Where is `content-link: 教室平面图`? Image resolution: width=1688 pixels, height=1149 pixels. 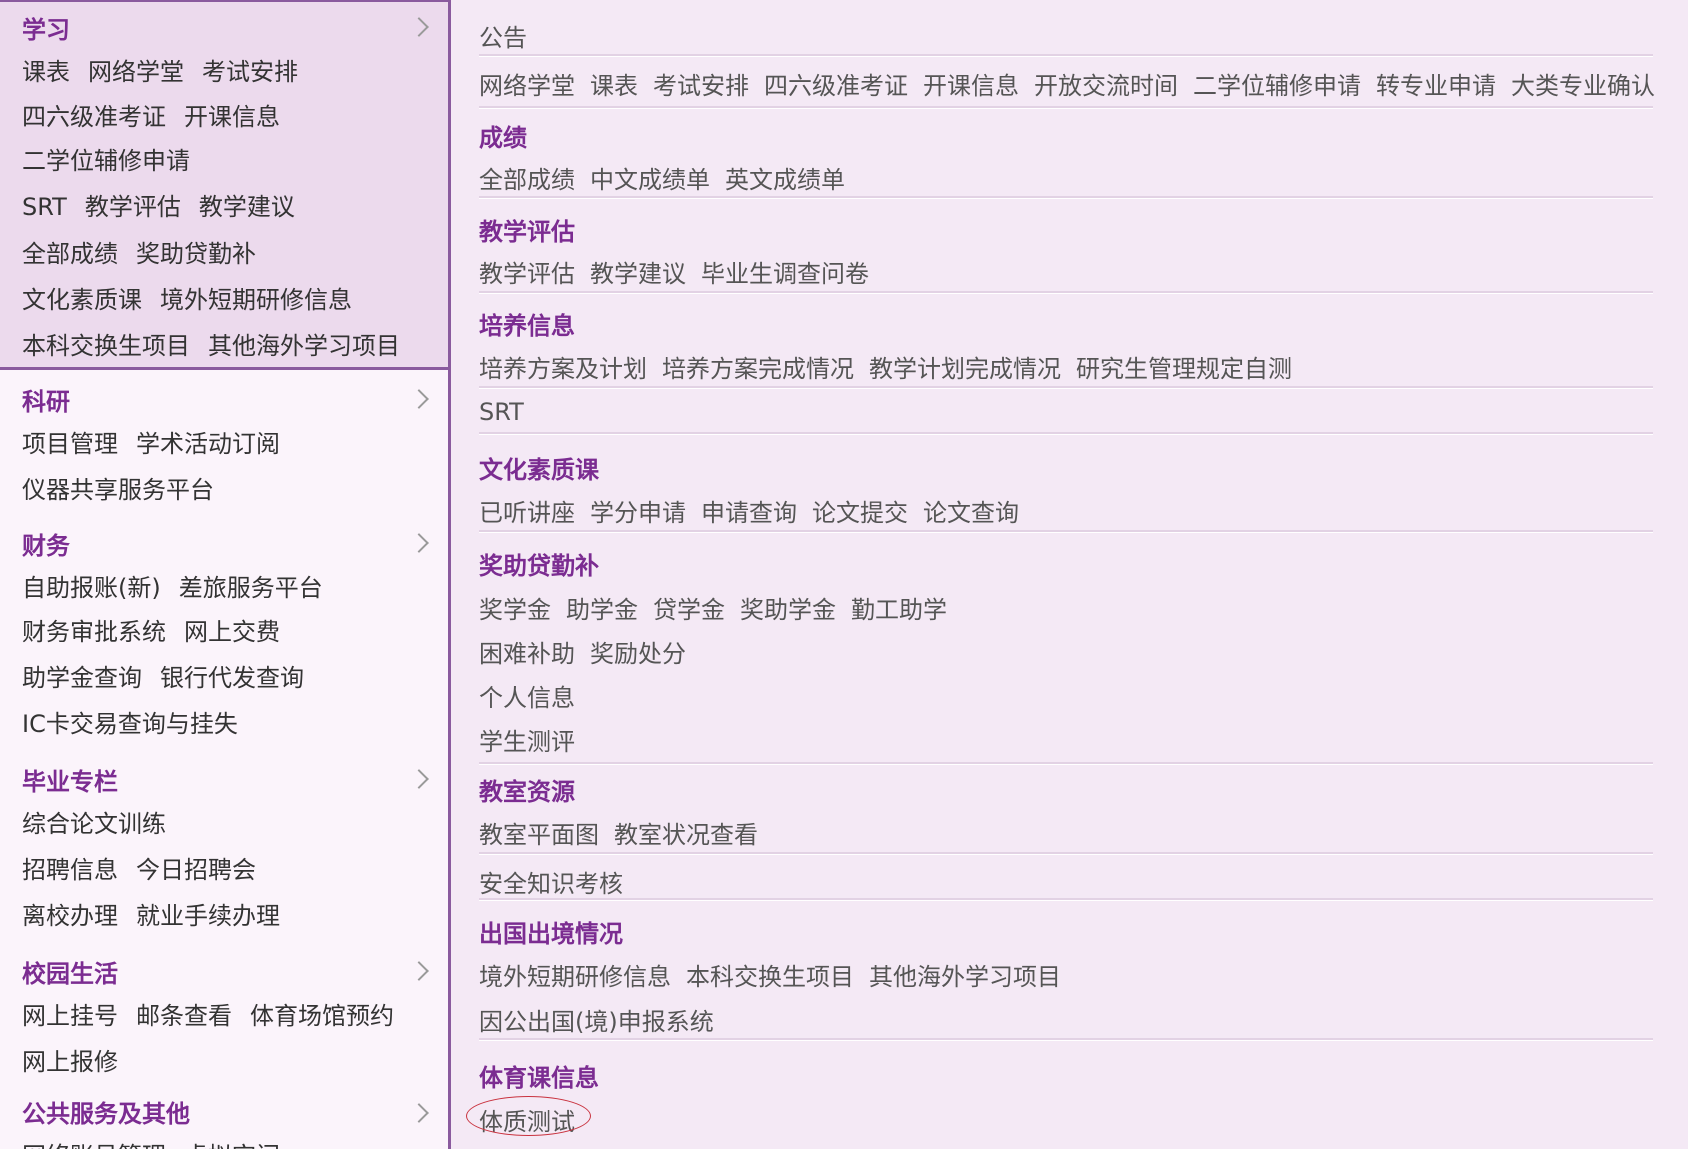 content-link: 教室平面图 is located at coordinates (539, 835).